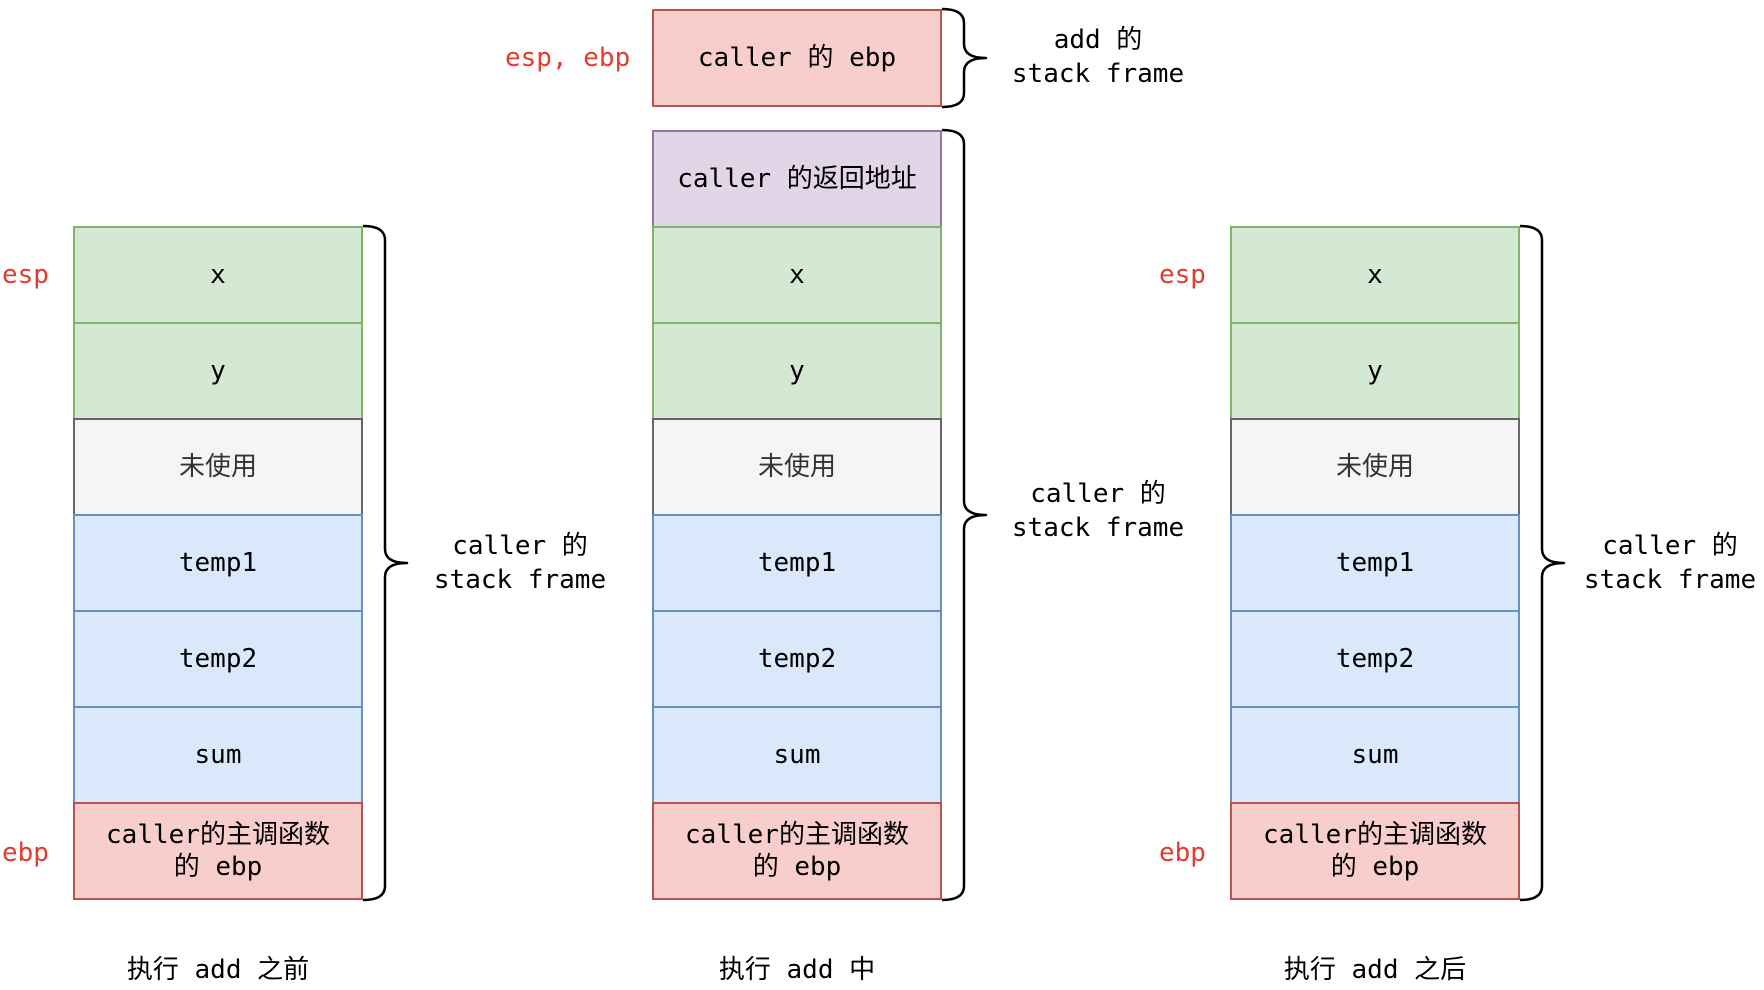 This screenshot has width=1764, height=990. What do you see at coordinates (1098, 57) in the screenshot?
I see `add-stack-frame-label: add 的 stack frame` at bounding box center [1098, 57].